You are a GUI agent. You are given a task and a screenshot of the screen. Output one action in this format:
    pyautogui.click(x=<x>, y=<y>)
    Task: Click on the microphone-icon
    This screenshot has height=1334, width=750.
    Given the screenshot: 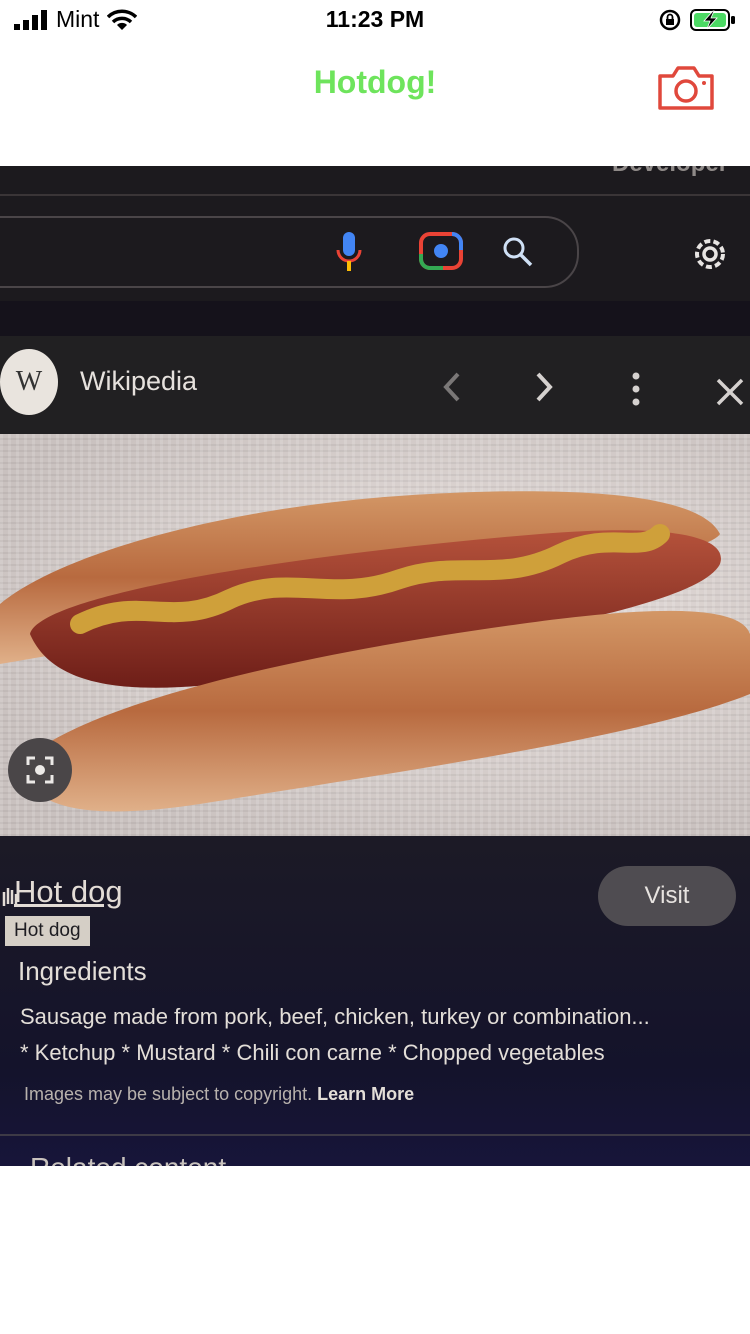 What is the action you would take?
    pyautogui.click(x=349, y=251)
    